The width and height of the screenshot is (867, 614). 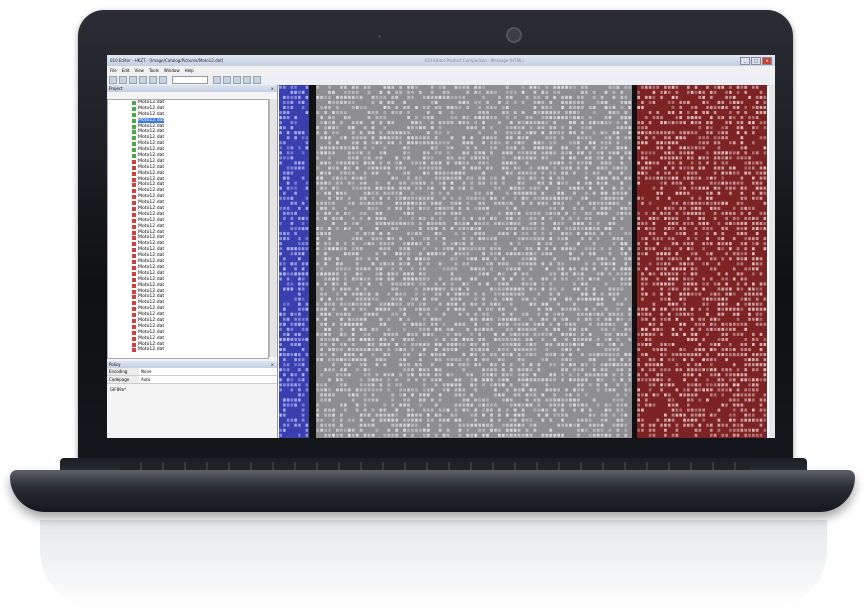 I want to click on search-combo, so click(x=190, y=80).